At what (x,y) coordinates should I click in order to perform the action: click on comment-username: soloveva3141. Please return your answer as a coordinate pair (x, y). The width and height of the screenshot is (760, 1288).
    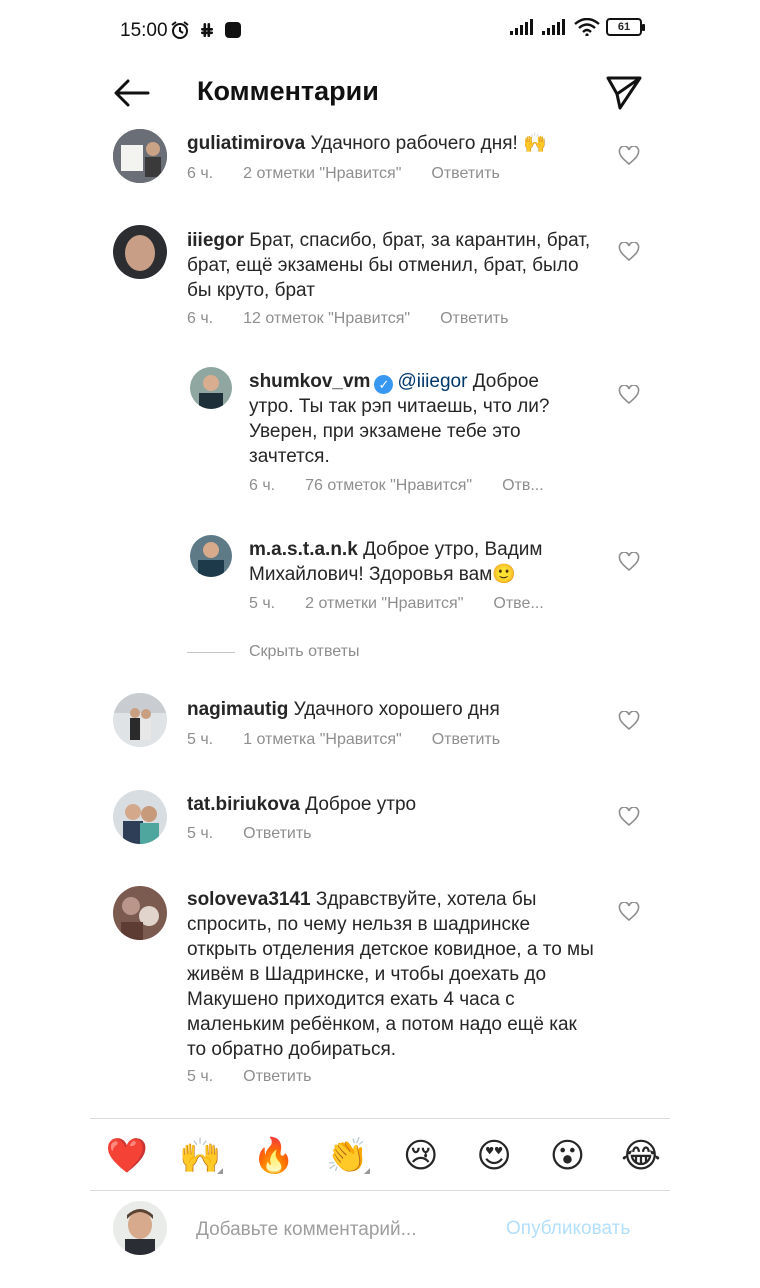
    Looking at the image, I should click on (249, 899).